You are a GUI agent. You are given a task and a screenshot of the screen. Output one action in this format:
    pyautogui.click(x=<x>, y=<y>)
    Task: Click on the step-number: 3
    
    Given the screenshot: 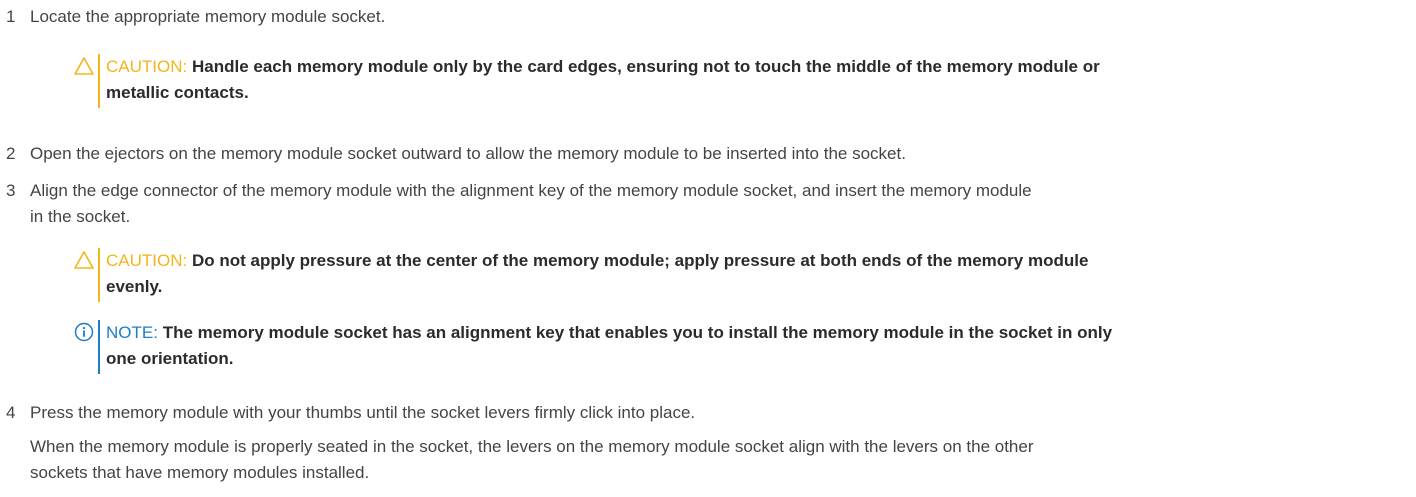 What is the action you would take?
    pyautogui.click(x=11, y=190)
    